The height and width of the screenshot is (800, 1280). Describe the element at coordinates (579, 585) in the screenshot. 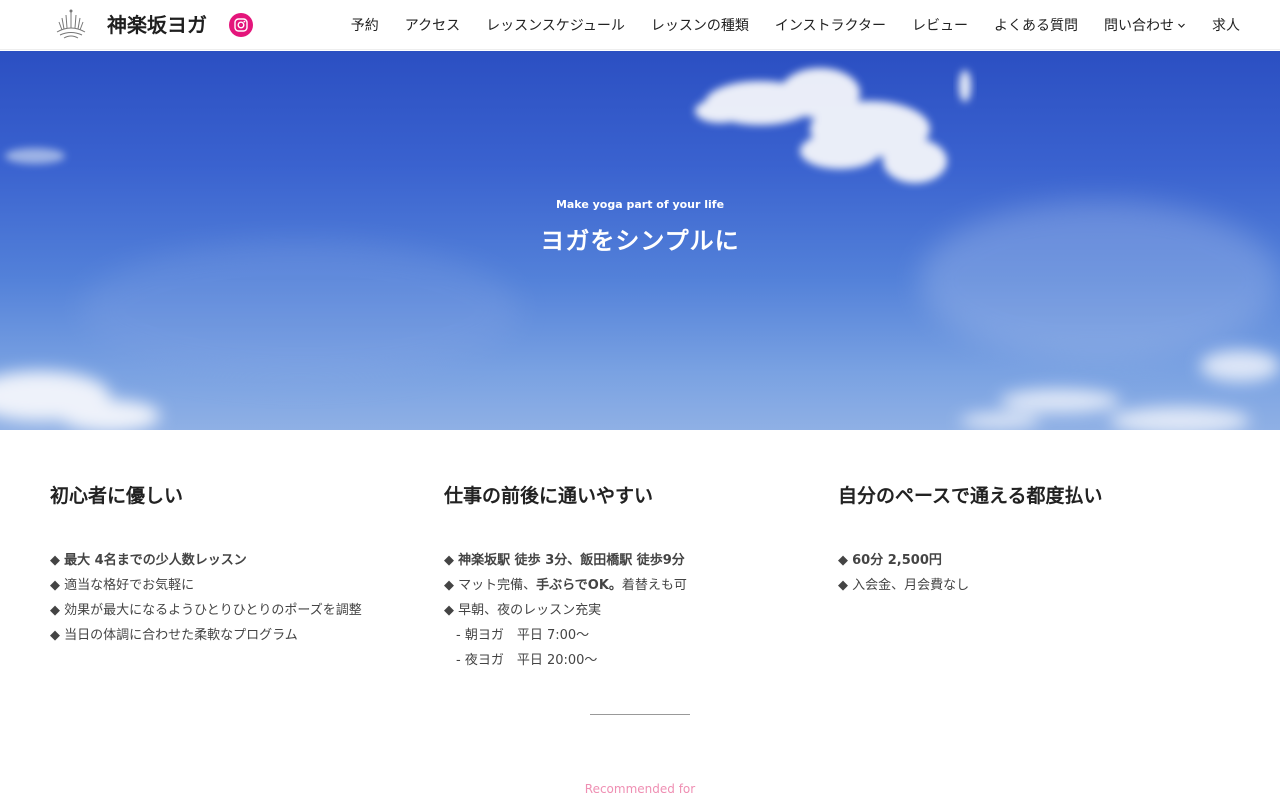

I see `list-item-bold: 手ぶらでOK。` at that location.